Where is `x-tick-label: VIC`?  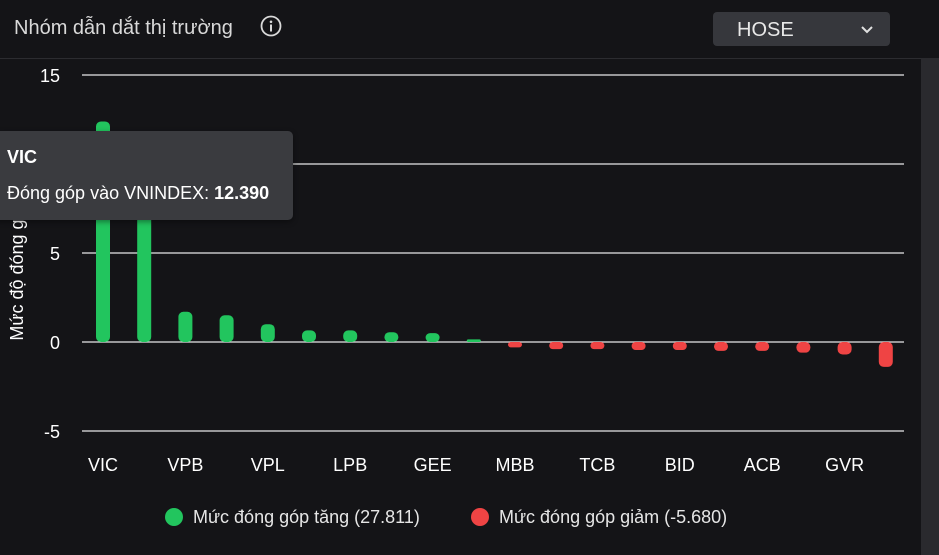 x-tick-label: VIC is located at coordinates (103, 465).